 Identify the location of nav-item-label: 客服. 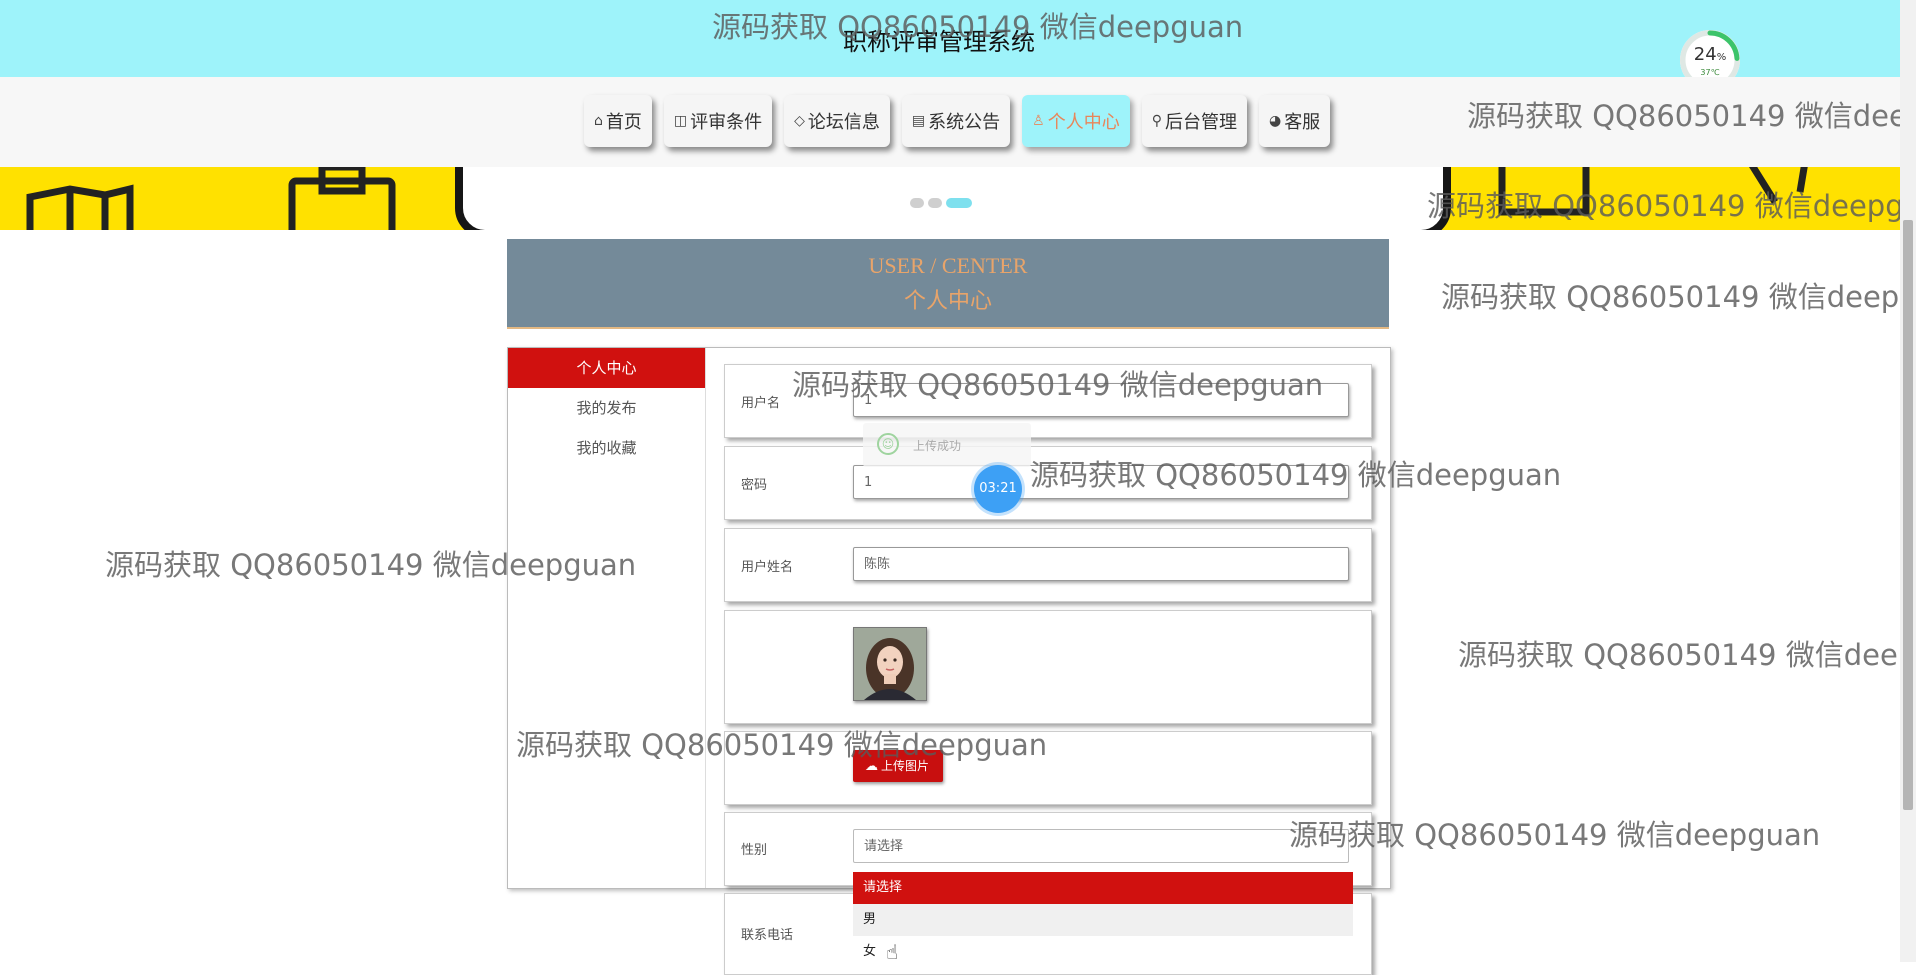
(1302, 122).